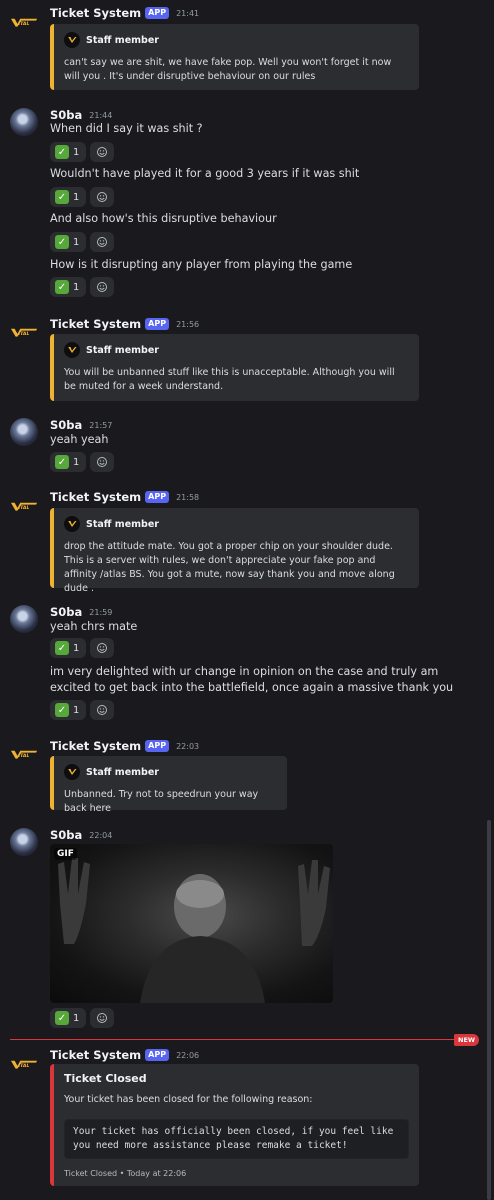 This screenshot has width=494, height=1200. I want to click on timestamp: 21:59, so click(101, 612).